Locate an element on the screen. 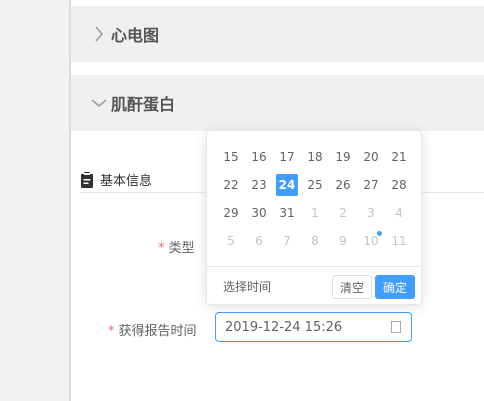  calendar-week-row: 29 30 31 1 2 3 4 is located at coordinates (315, 213).